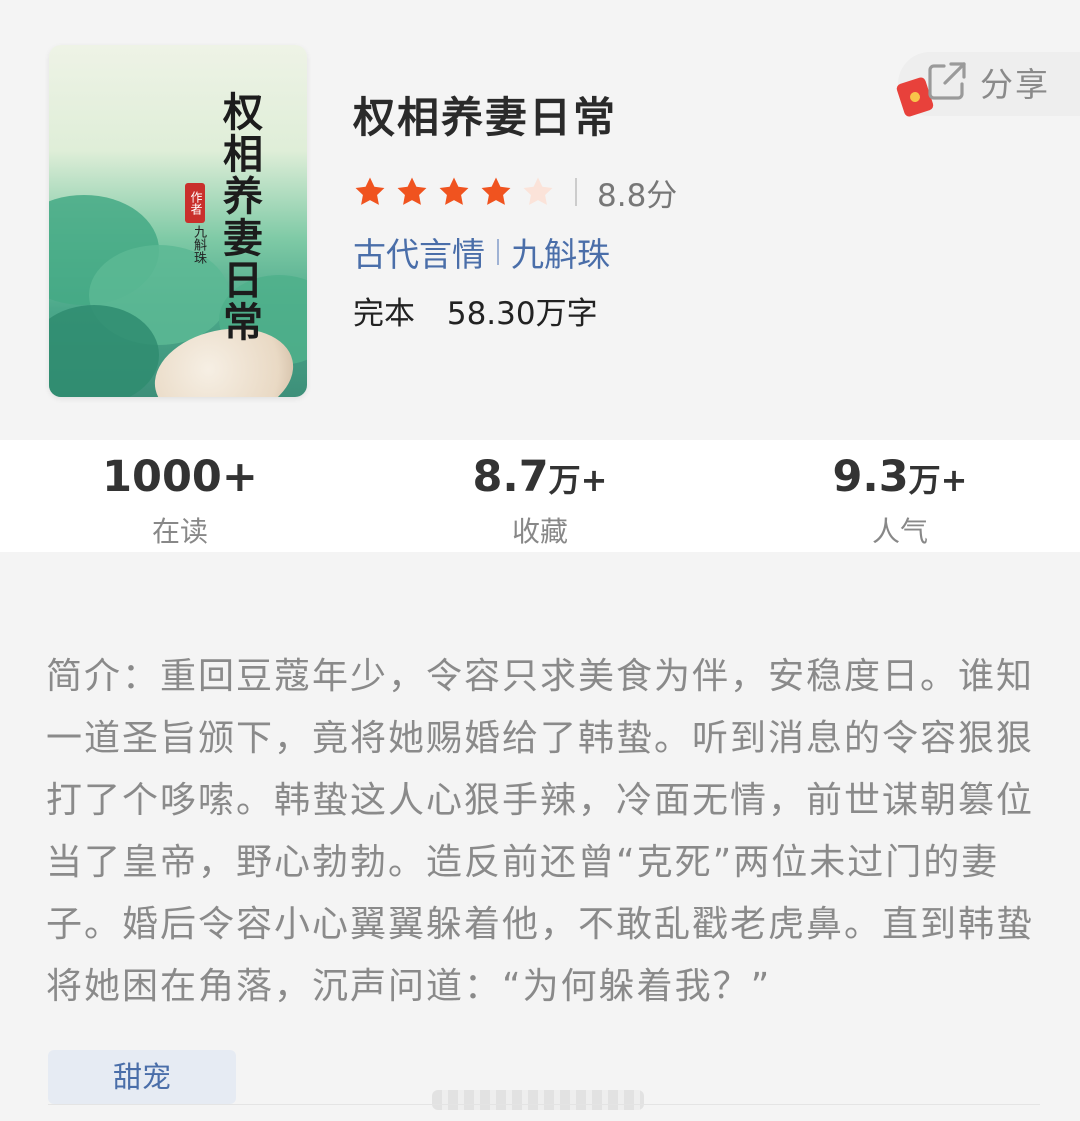 Image resolution: width=1080 pixels, height=1121 pixels. I want to click on cover-author: 九斛珠, so click(198, 244).